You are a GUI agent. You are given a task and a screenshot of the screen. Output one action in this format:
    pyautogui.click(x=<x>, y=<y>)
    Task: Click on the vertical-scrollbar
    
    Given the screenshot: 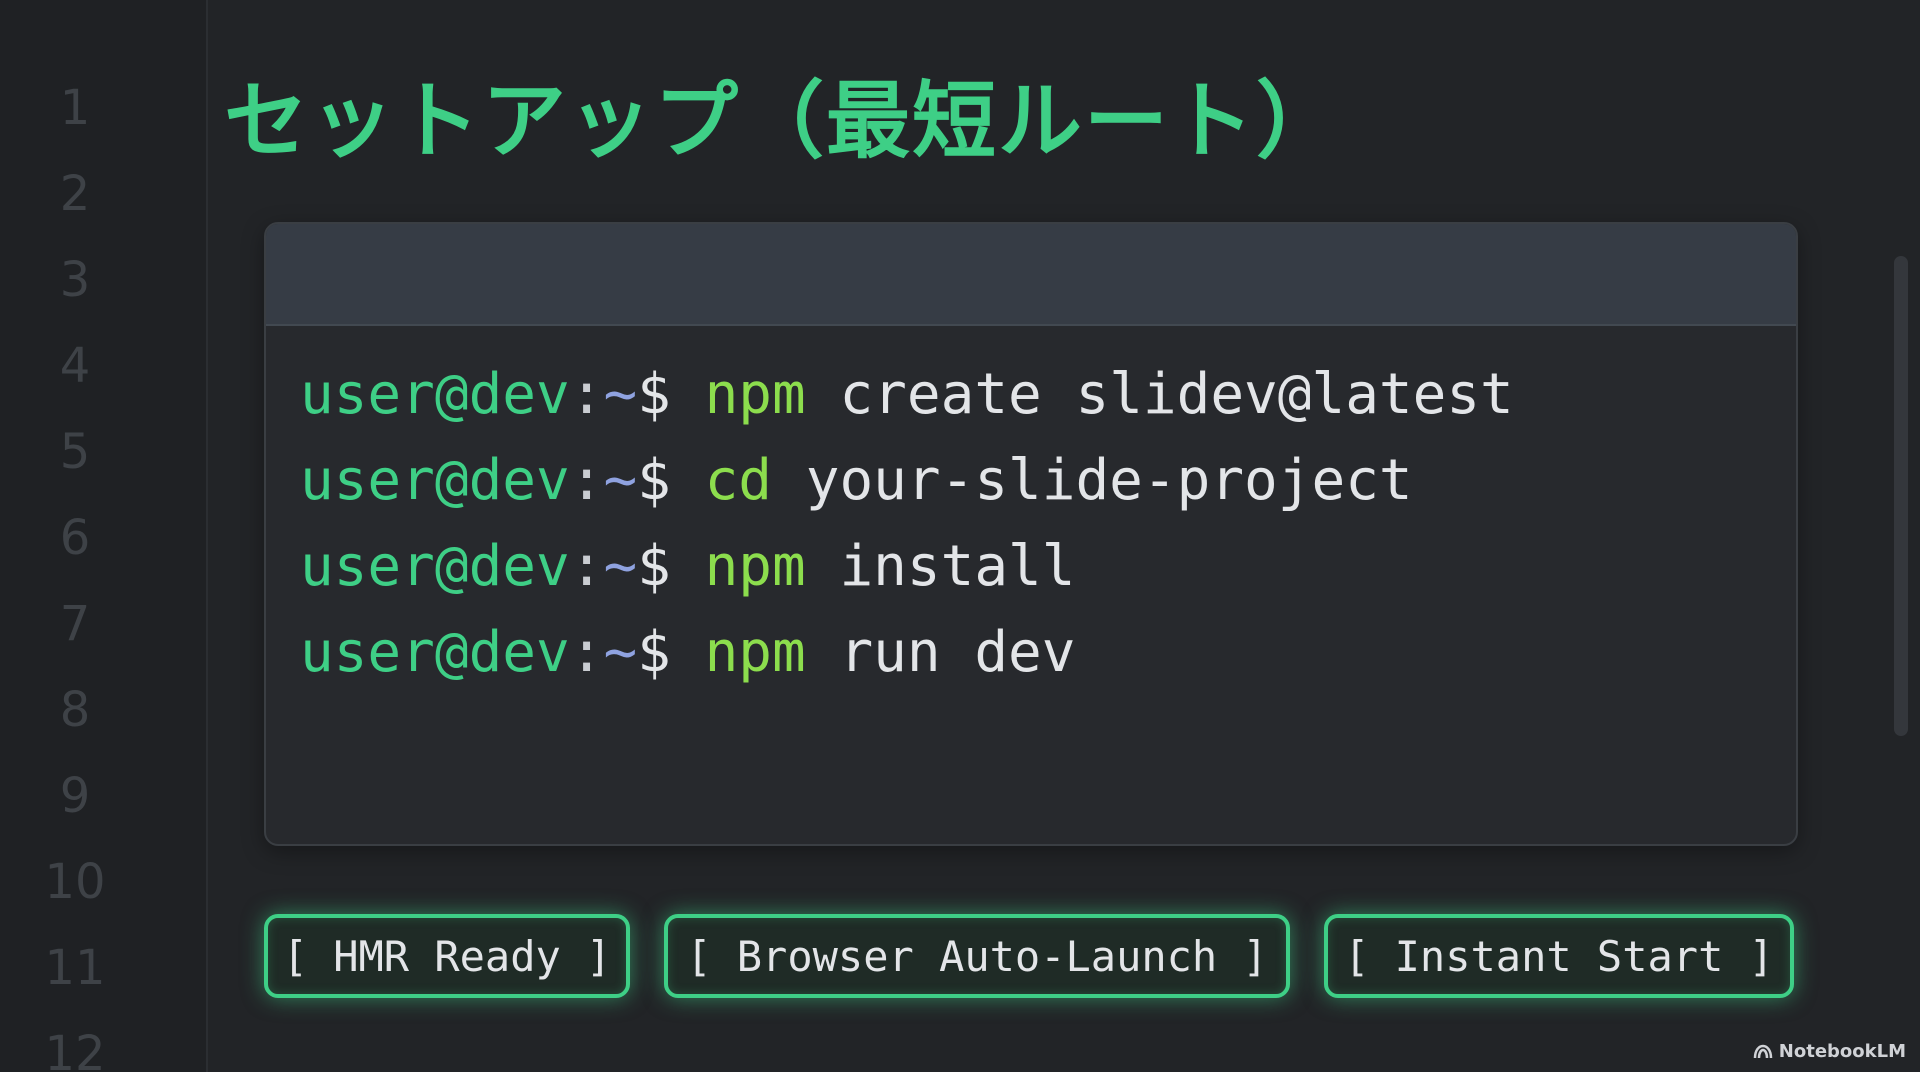 What is the action you would take?
    pyautogui.click(x=1901, y=496)
    